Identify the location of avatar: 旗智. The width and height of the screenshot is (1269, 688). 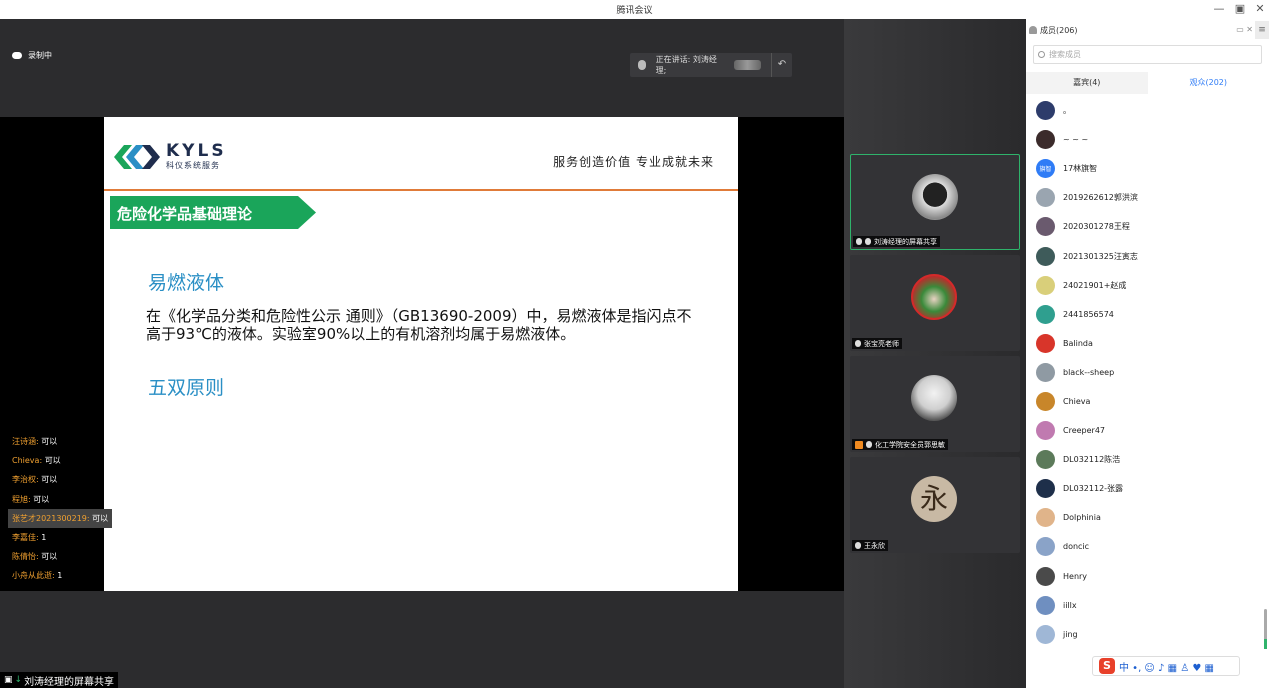
(1045, 169).